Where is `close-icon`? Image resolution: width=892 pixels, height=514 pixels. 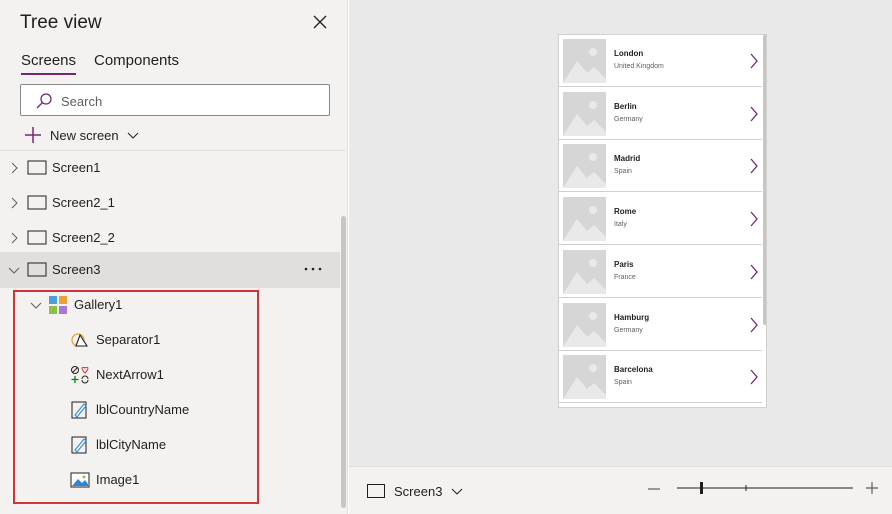
close-icon is located at coordinates (320, 22).